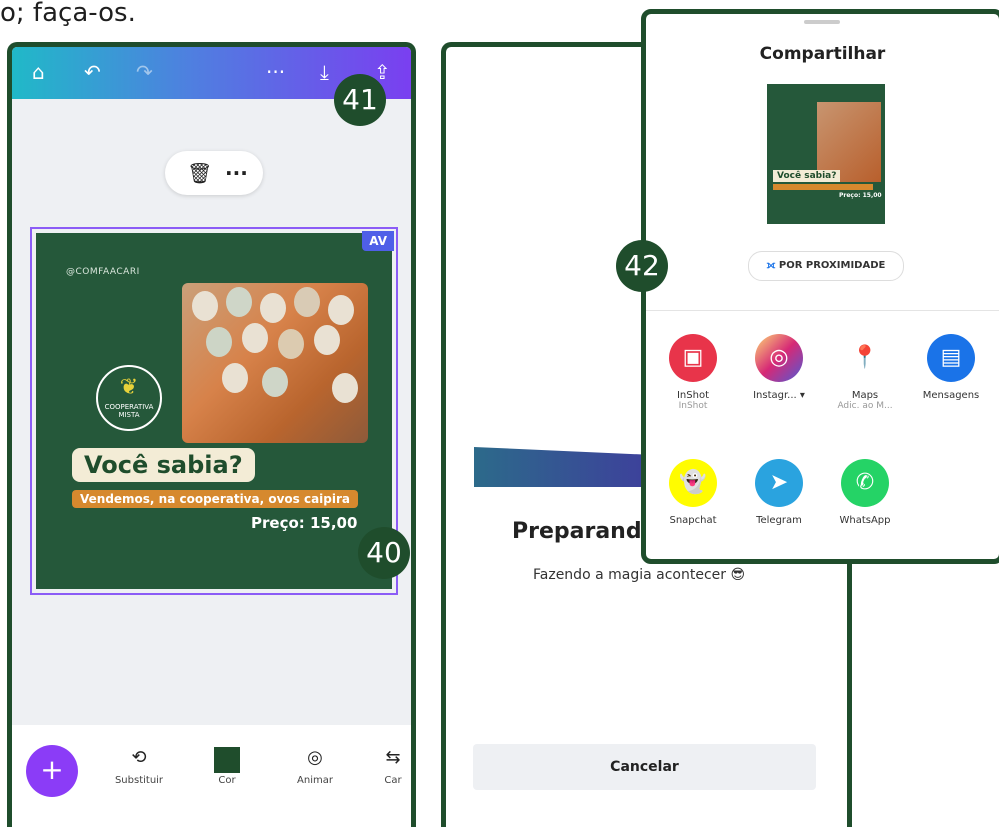 The image size is (999, 827). What do you see at coordinates (802, 395) in the screenshot?
I see `dropdown-caret-icon: ▾` at bounding box center [802, 395].